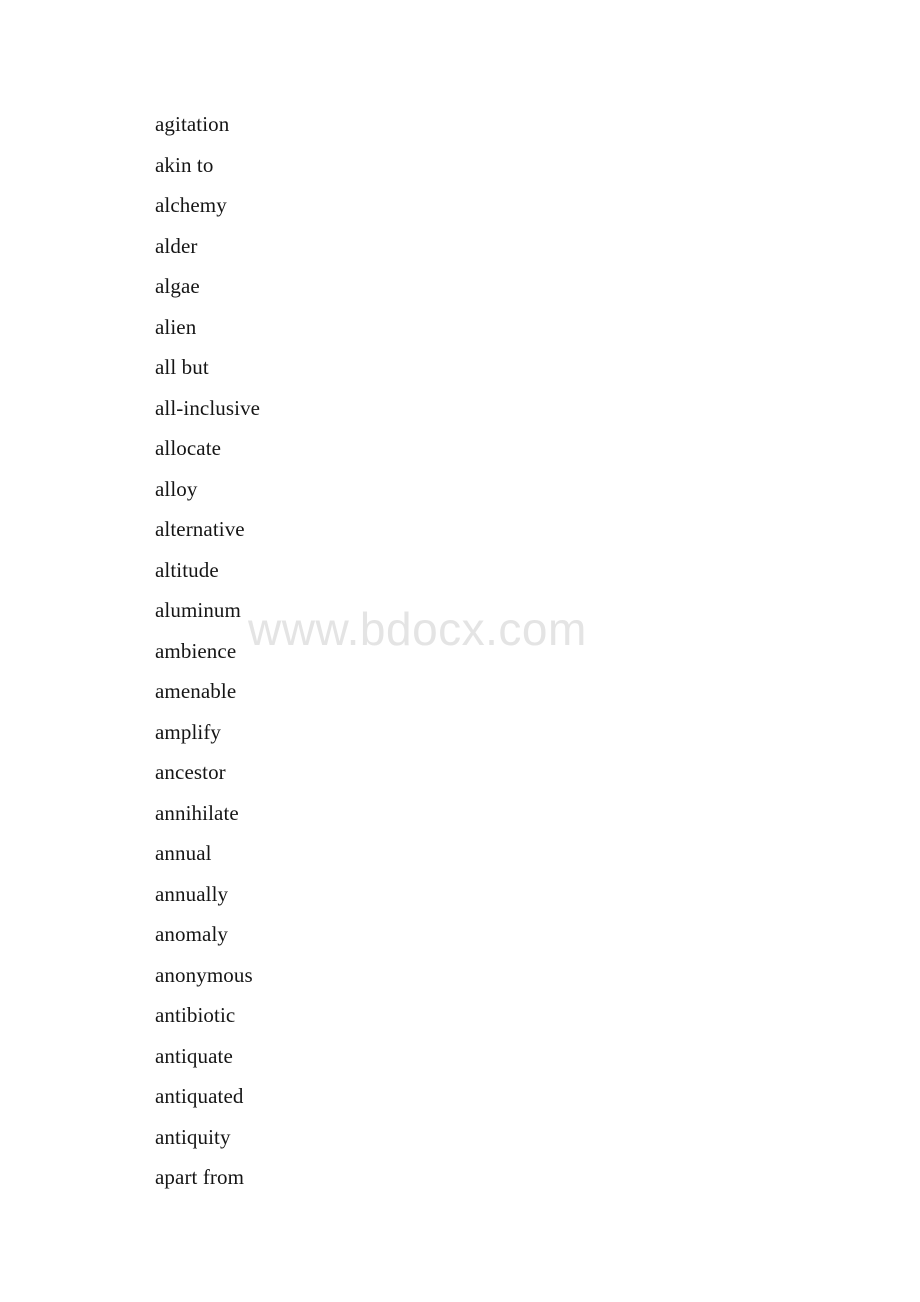  Describe the element at coordinates (198, 610) in the screenshot. I see `list-item: aluminum` at that location.